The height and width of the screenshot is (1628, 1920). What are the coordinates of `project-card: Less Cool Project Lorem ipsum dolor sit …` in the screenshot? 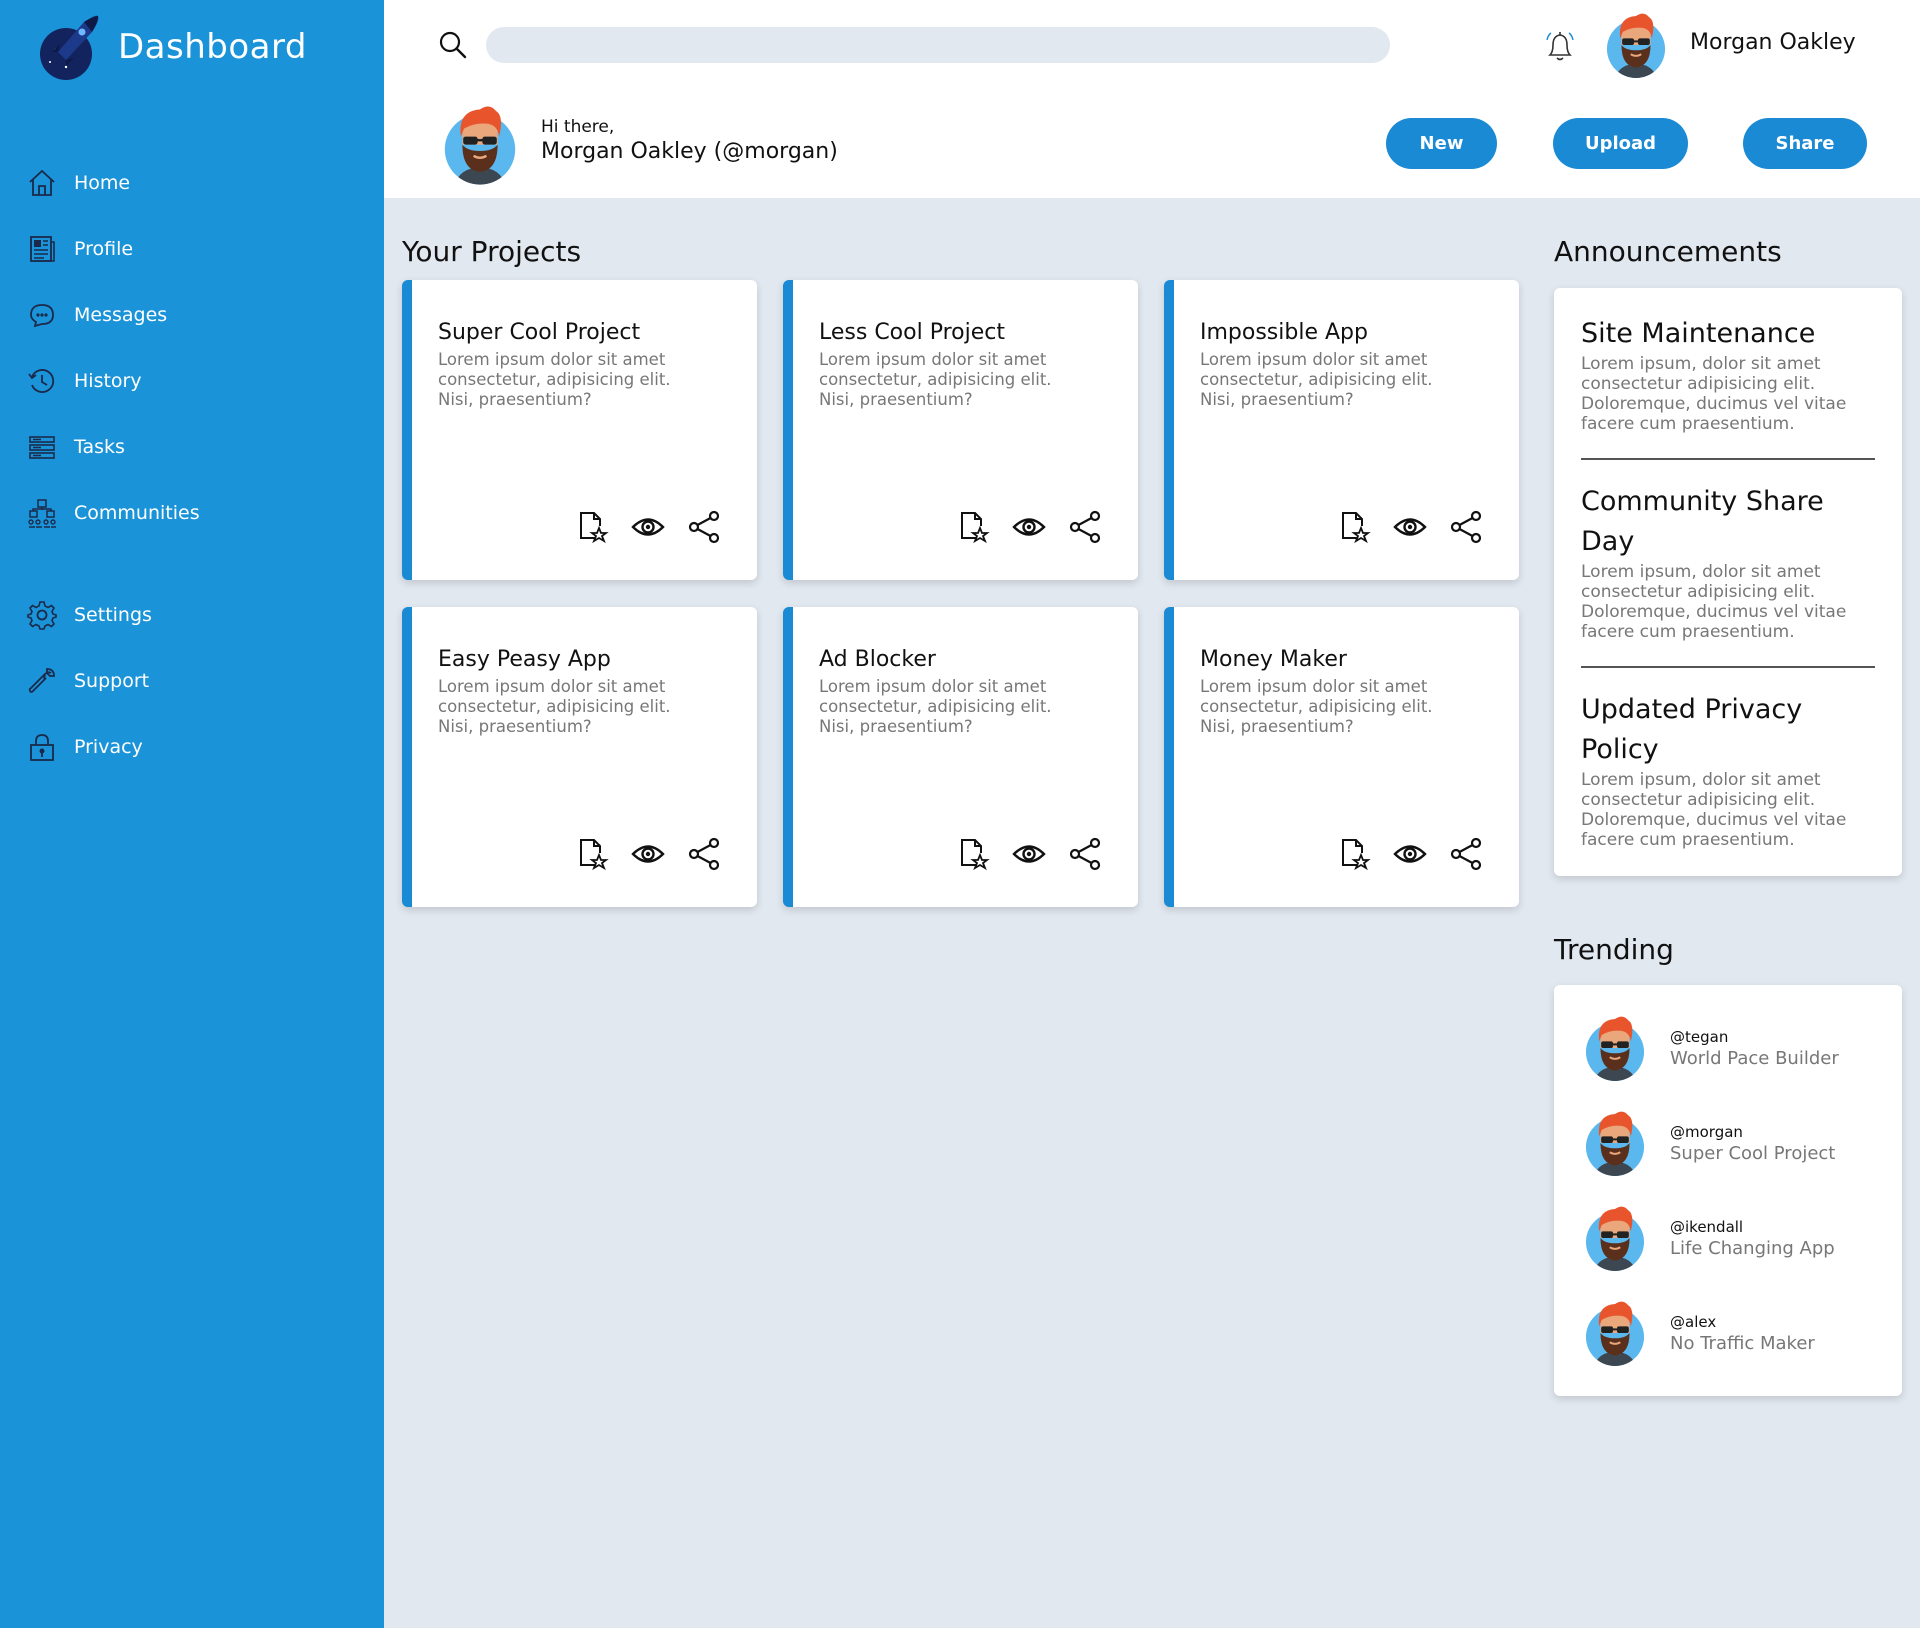 It's located at (960, 430).